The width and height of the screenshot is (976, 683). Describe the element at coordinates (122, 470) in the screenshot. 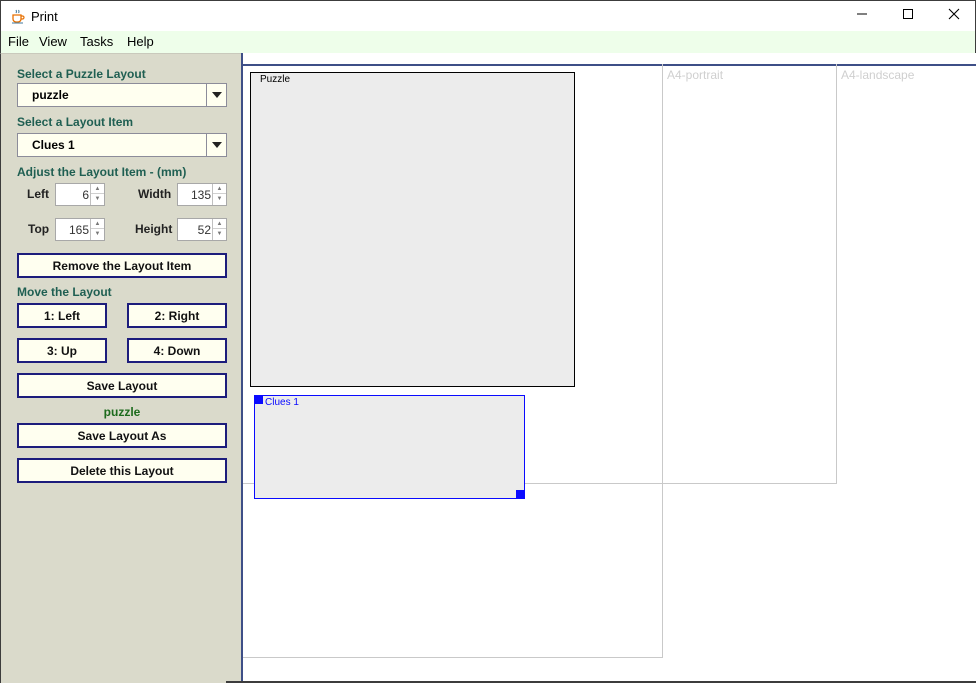

I see `delete-layout-button: Delete this Layout` at that location.